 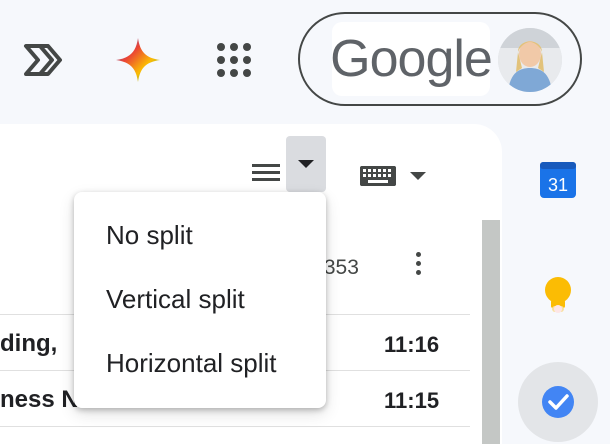 I want to click on keep-button, so click(x=558, y=294).